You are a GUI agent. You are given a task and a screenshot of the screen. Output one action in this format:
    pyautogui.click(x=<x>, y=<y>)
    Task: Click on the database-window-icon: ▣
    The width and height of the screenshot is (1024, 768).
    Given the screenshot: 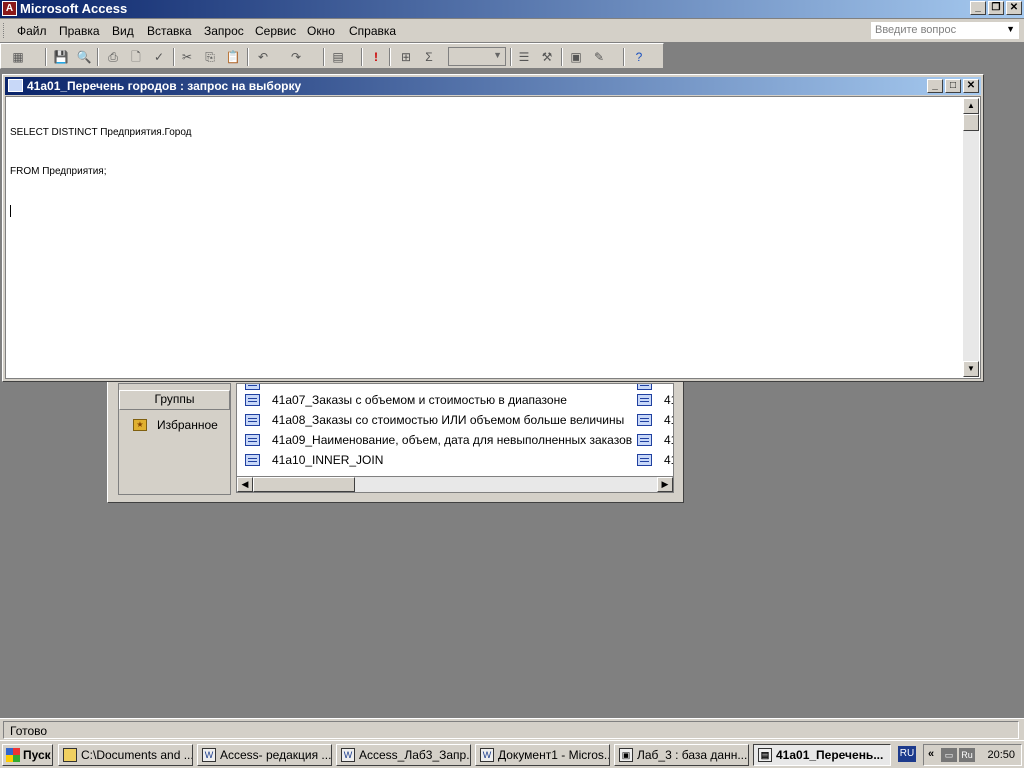 What is the action you would take?
    pyautogui.click(x=576, y=57)
    